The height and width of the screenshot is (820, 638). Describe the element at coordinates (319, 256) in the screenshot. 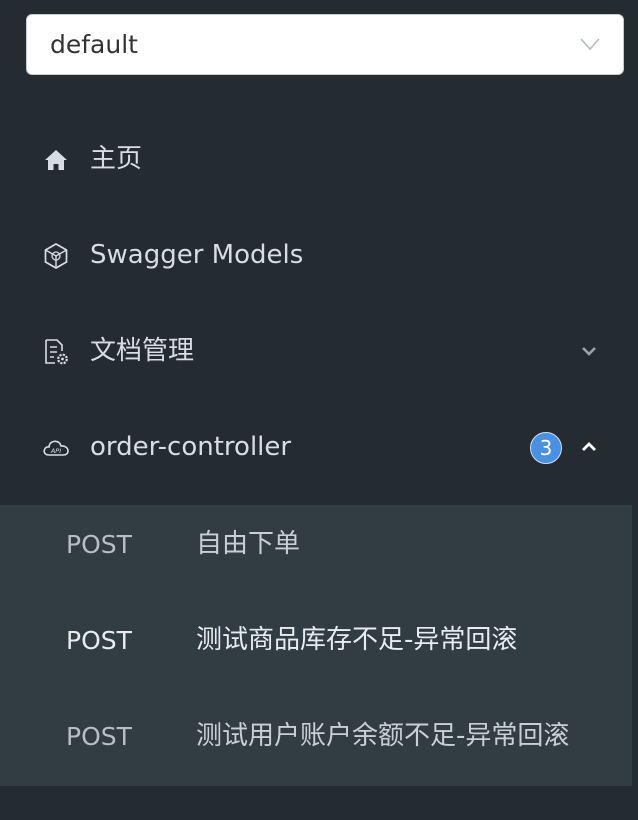

I see `nav-item-swagger-models: Swagger Models` at that location.